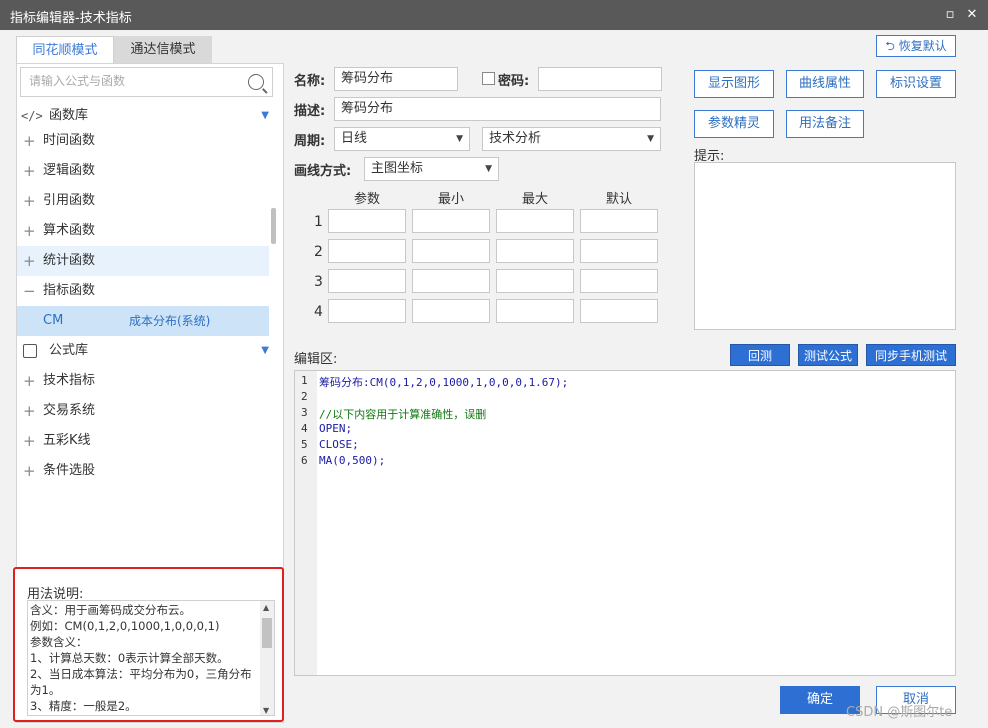  What do you see at coordinates (134, 81) in the screenshot?
I see `search-input` at bounding box center [134, 81].